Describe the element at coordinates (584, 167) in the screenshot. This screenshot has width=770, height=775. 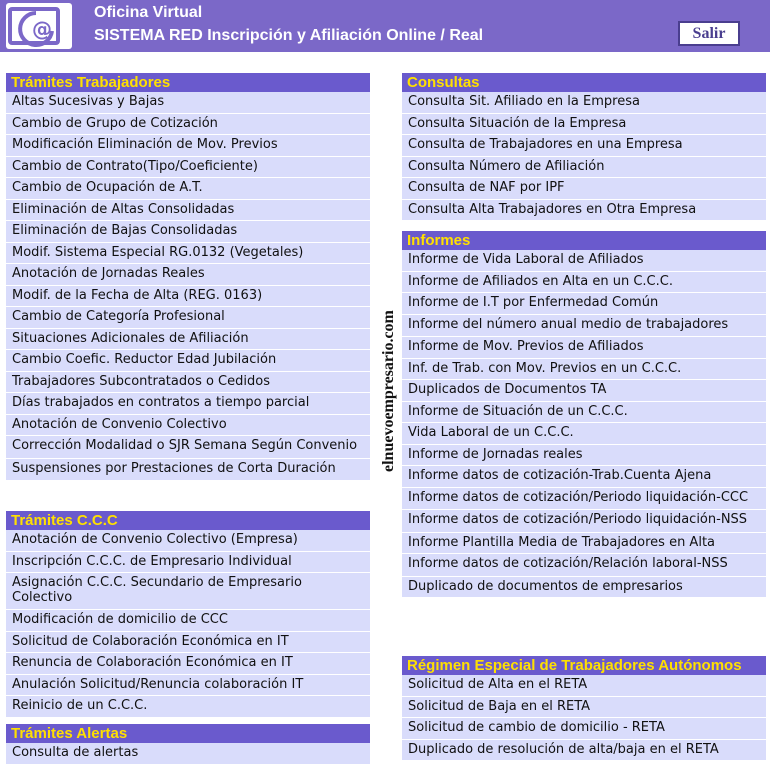
I see `menu-item: Consulta Número de Afiliación` at that location.